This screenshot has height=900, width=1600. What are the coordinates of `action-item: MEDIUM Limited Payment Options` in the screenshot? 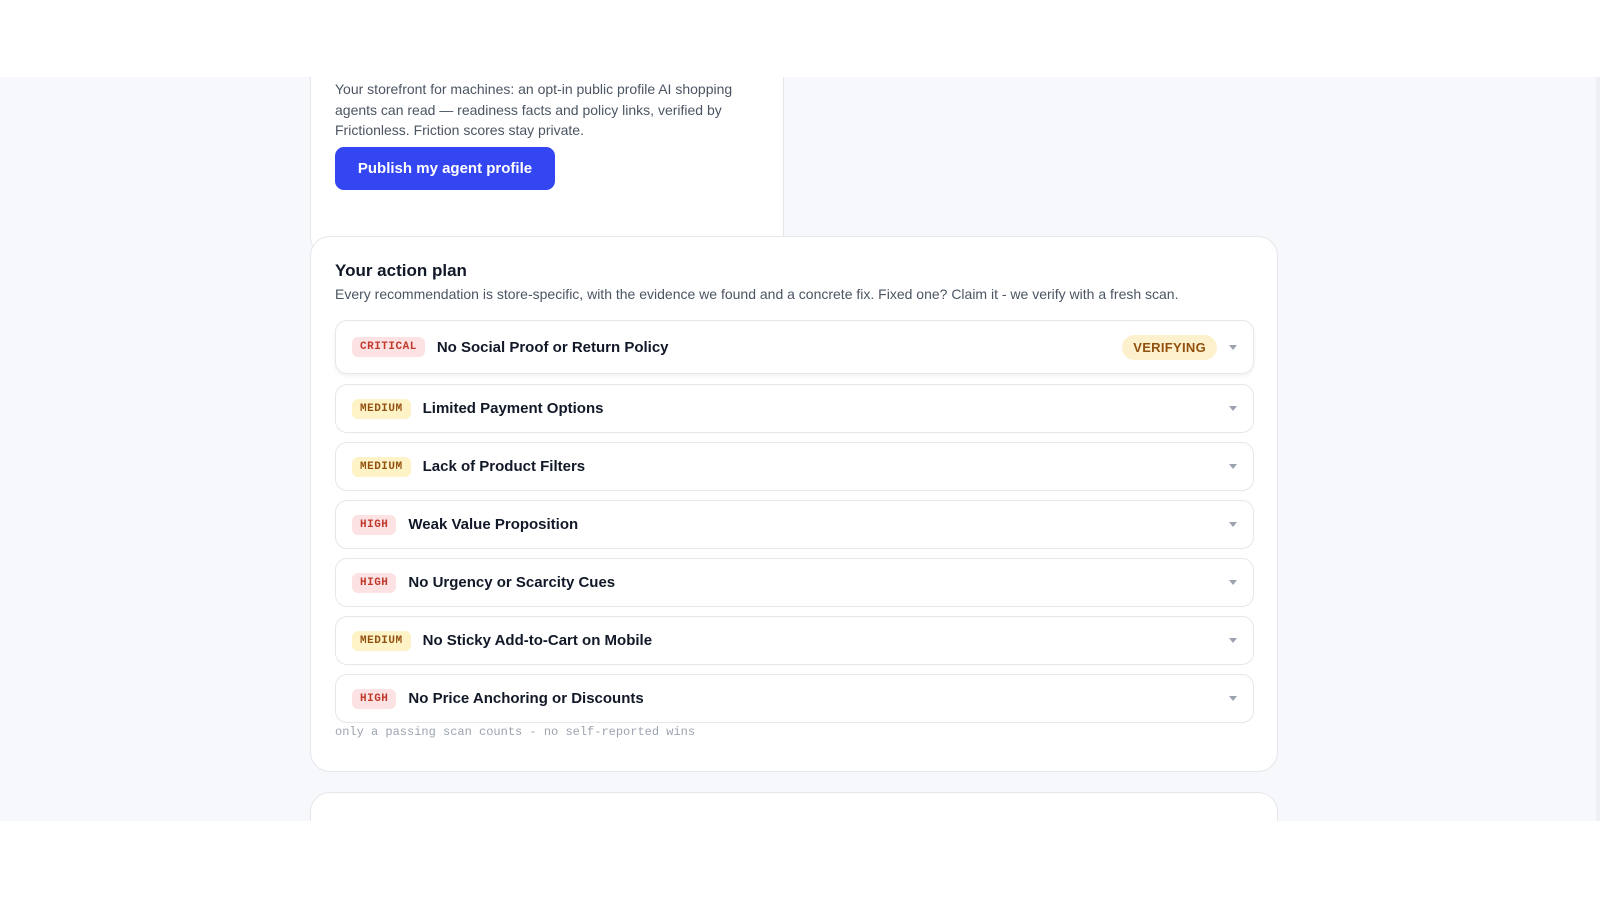 It's located at (794, 408).